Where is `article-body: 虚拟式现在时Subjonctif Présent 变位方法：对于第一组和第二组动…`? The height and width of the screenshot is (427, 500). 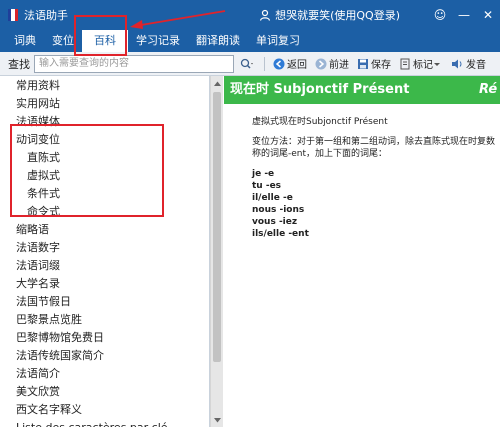 article-body: 虚拟式现在时Subjonctif Présent 变位方法：对于第一组和第二组动… is located at coordinates (376, 178).